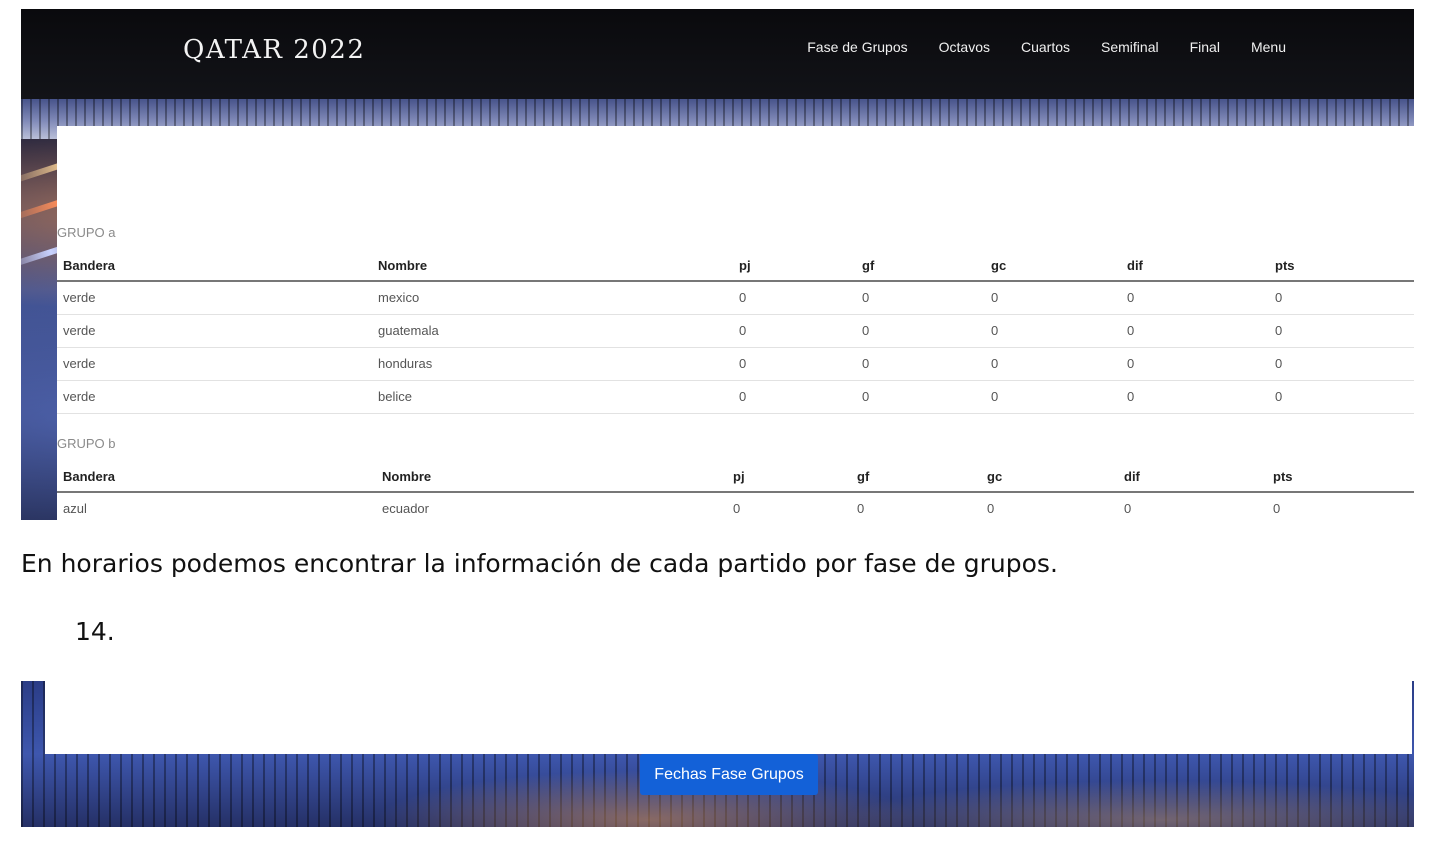  Describe the element at coordinates (552, 364) in the screenshot. I see `cell-nombre: honduras` at that location.